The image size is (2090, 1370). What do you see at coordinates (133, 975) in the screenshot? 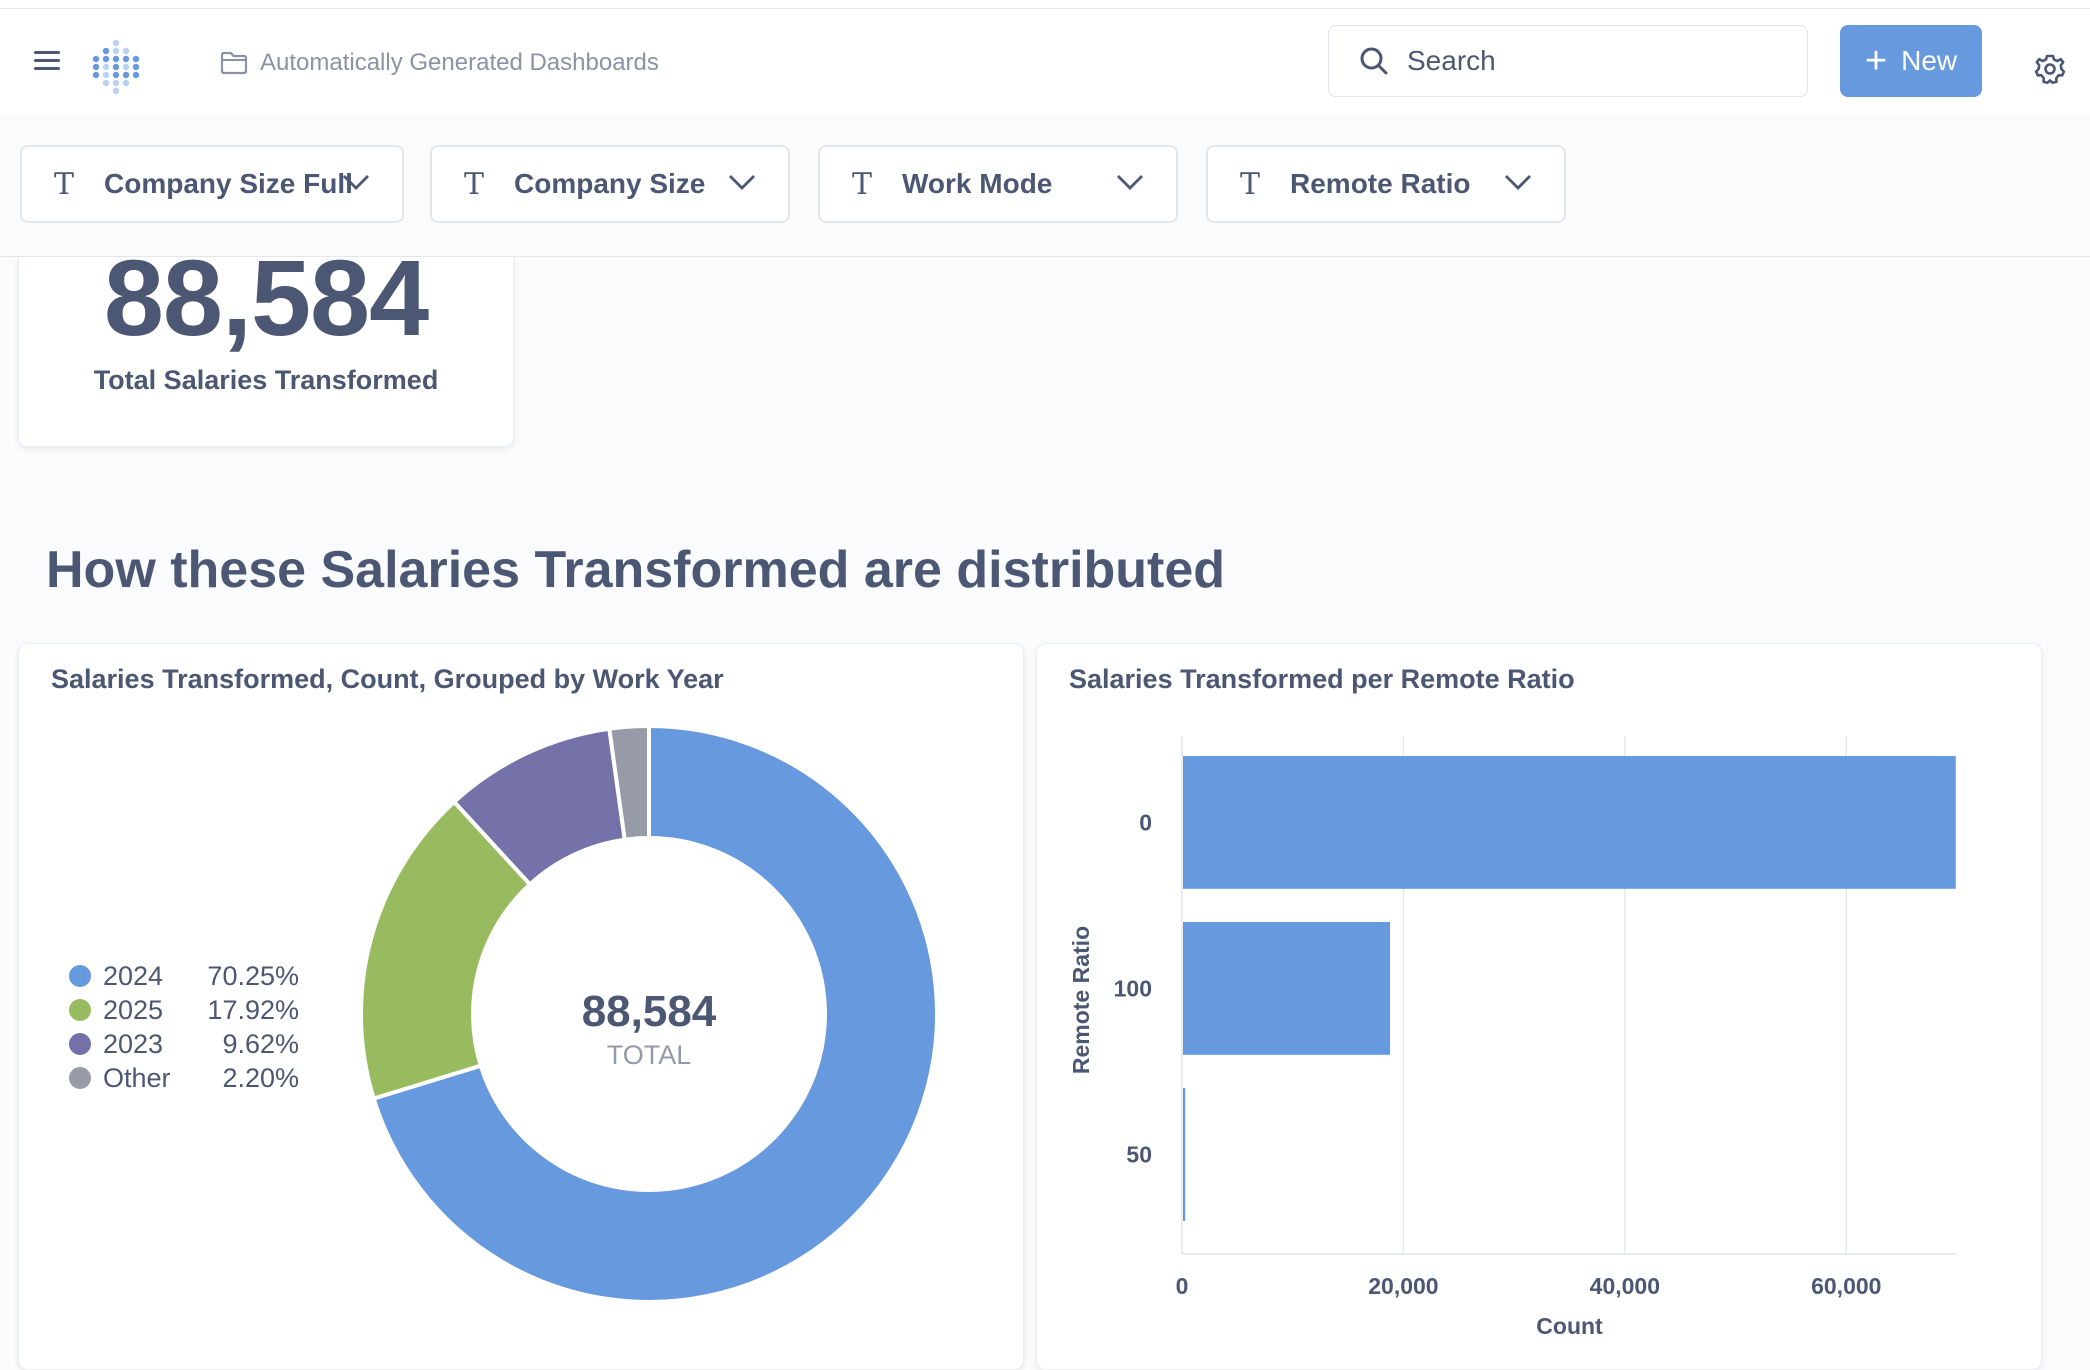
I see `legend-label: 2024` at bounding box center [133, 975].